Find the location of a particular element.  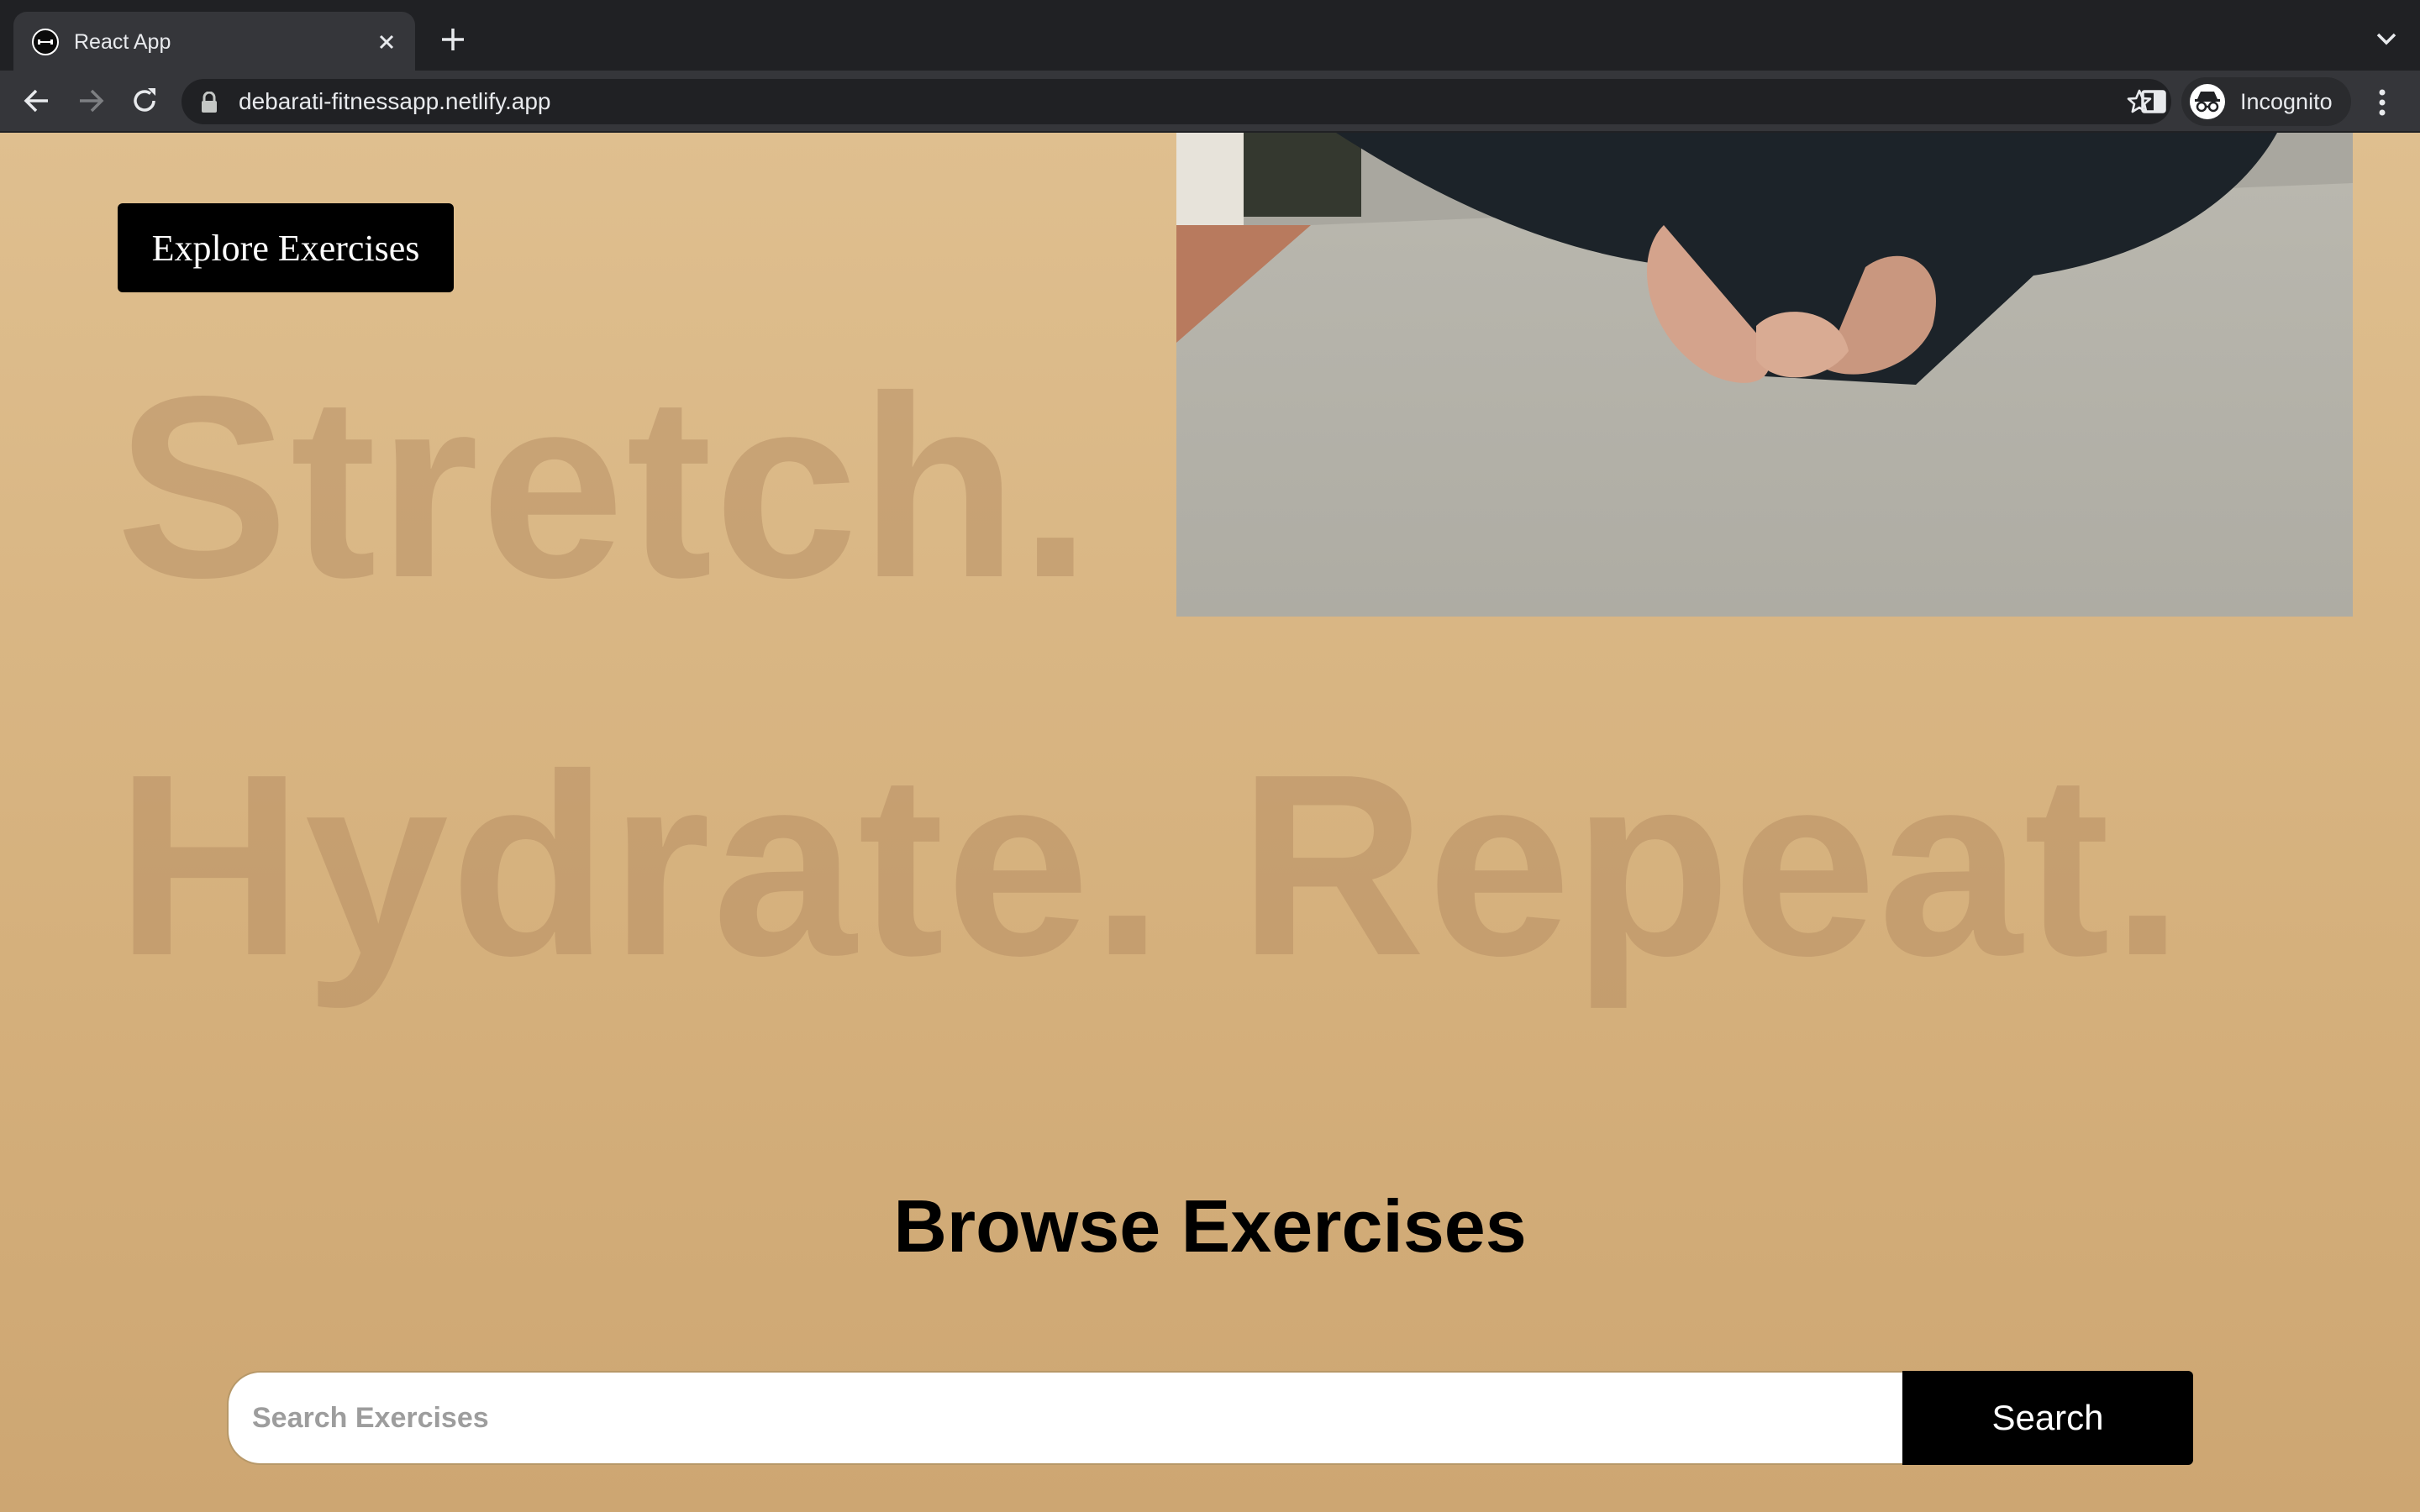

search-bar: Search is located at coordinates (1210, 1418).